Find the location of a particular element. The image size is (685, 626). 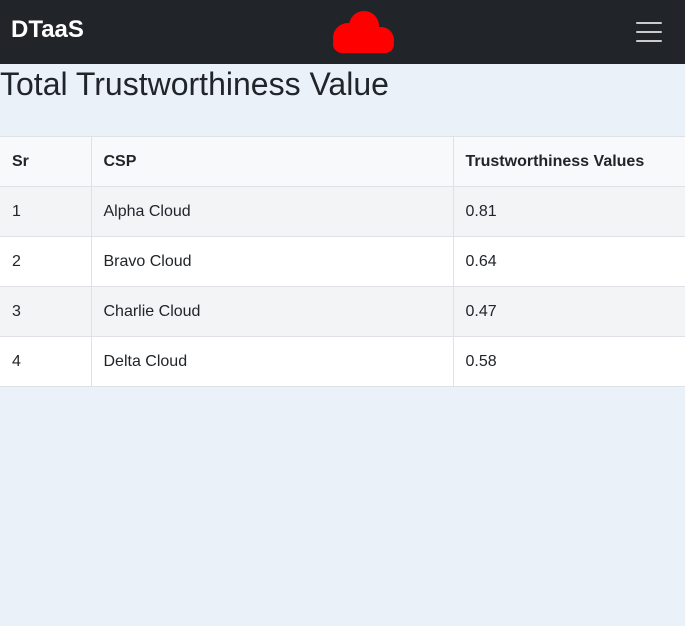

cell-value: 0.64 is located at coordinates (568, 261).